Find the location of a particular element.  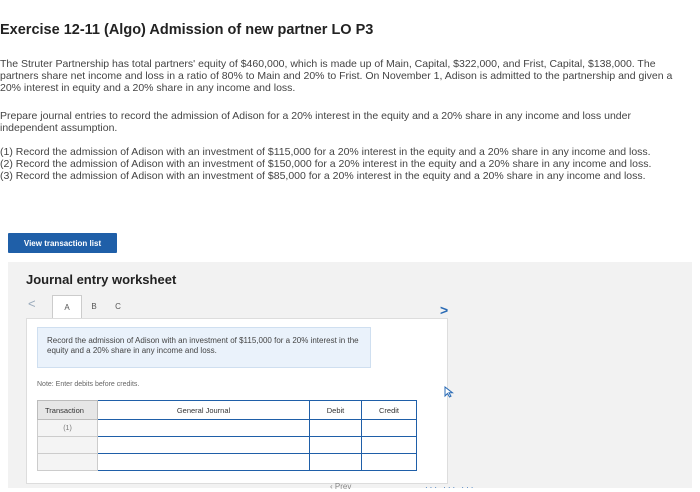

table-header-row: Transaction General Journal Debit Credit is located at coordinates (227, 410).